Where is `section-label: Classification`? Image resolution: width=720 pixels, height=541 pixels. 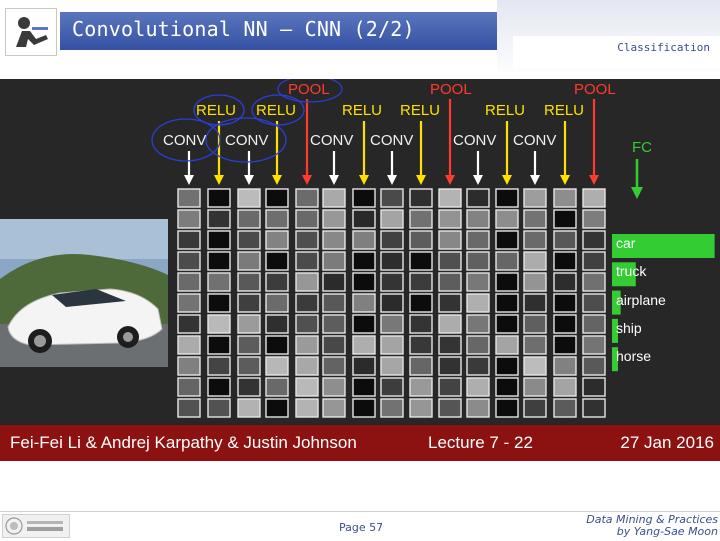 section-label: Classification is located at coordinates (663, 47).